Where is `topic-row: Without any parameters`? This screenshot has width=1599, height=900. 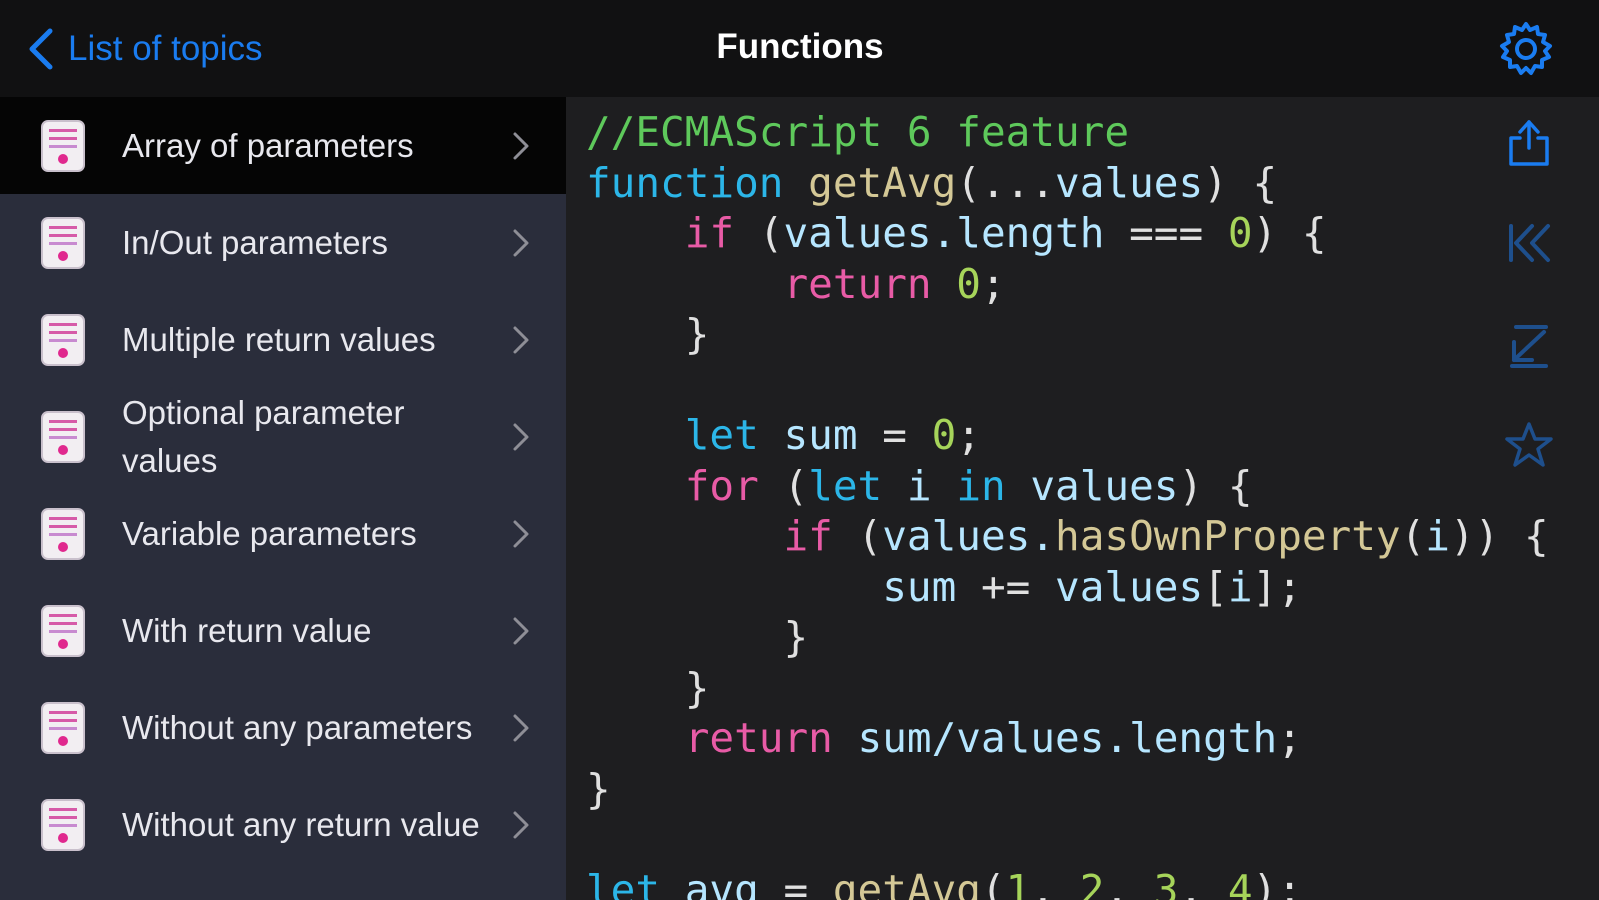
topic-row: Without any parameters is located at coordinates (283, 727).